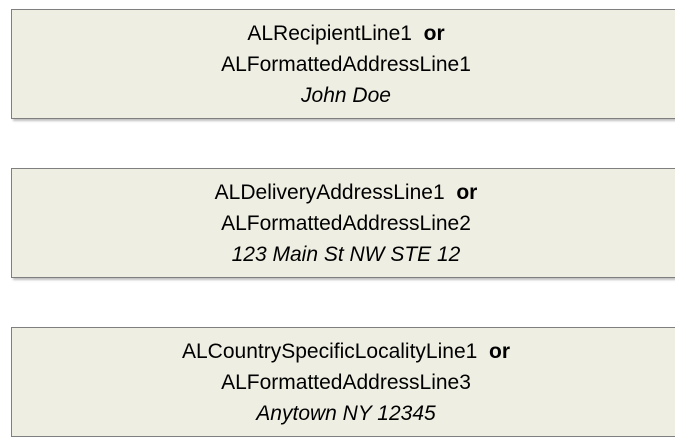 This screenshot has width=675, height=437. I want to click on formatted-address-line-3-field: ALFormattedAddressLine3, so click(346, 382).